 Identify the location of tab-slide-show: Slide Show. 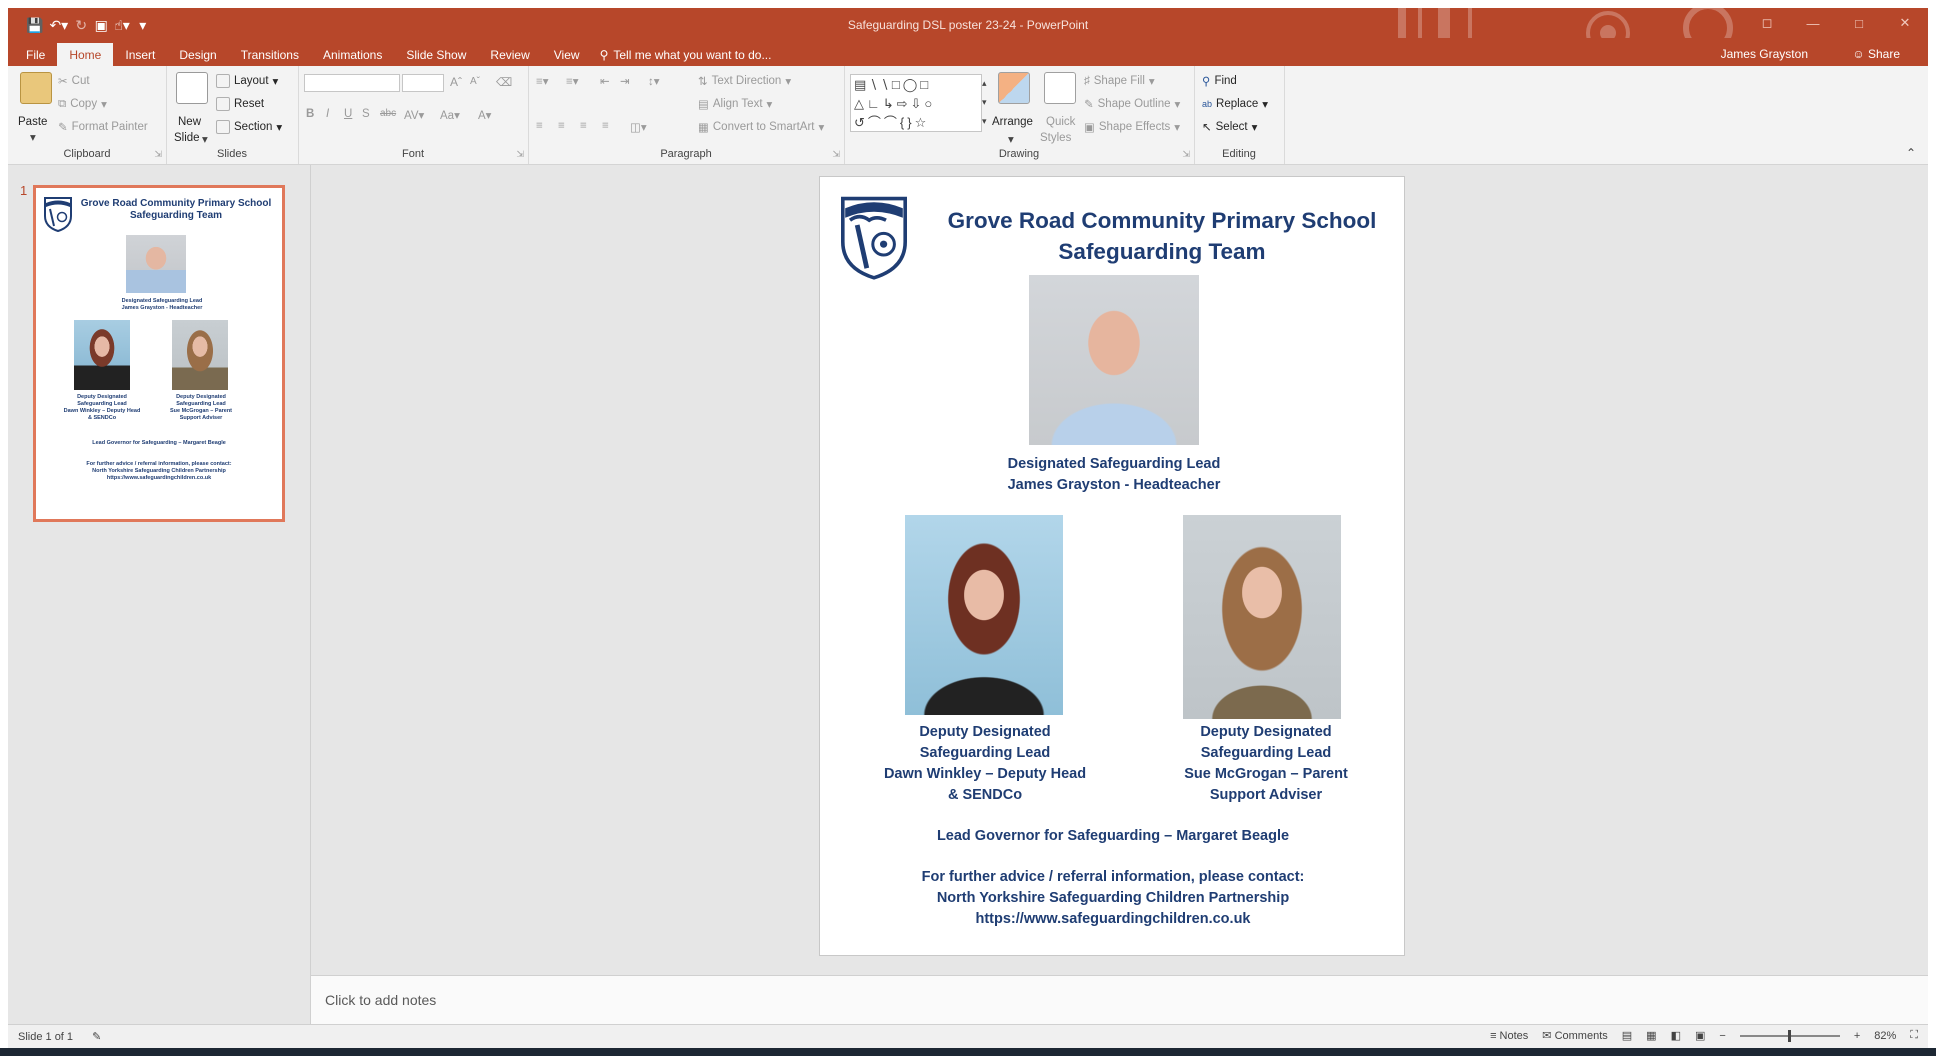
(436, 54).